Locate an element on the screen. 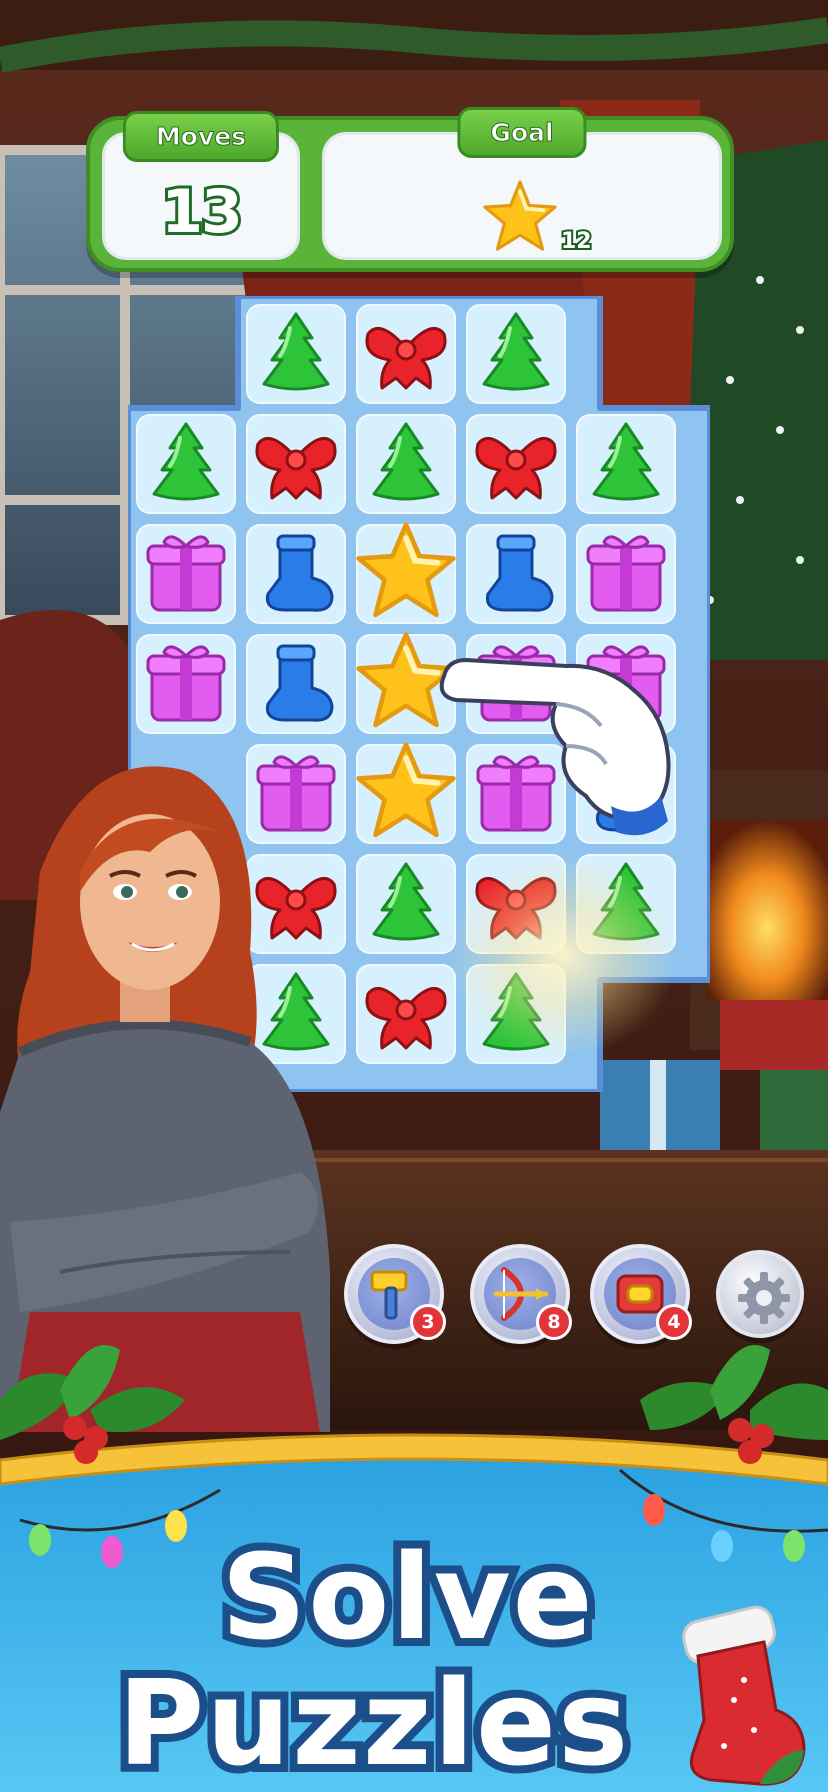 The image size is (828, 1792). hud-bar: Moves 13 Goal 12 is located at coordinates (410, 189).